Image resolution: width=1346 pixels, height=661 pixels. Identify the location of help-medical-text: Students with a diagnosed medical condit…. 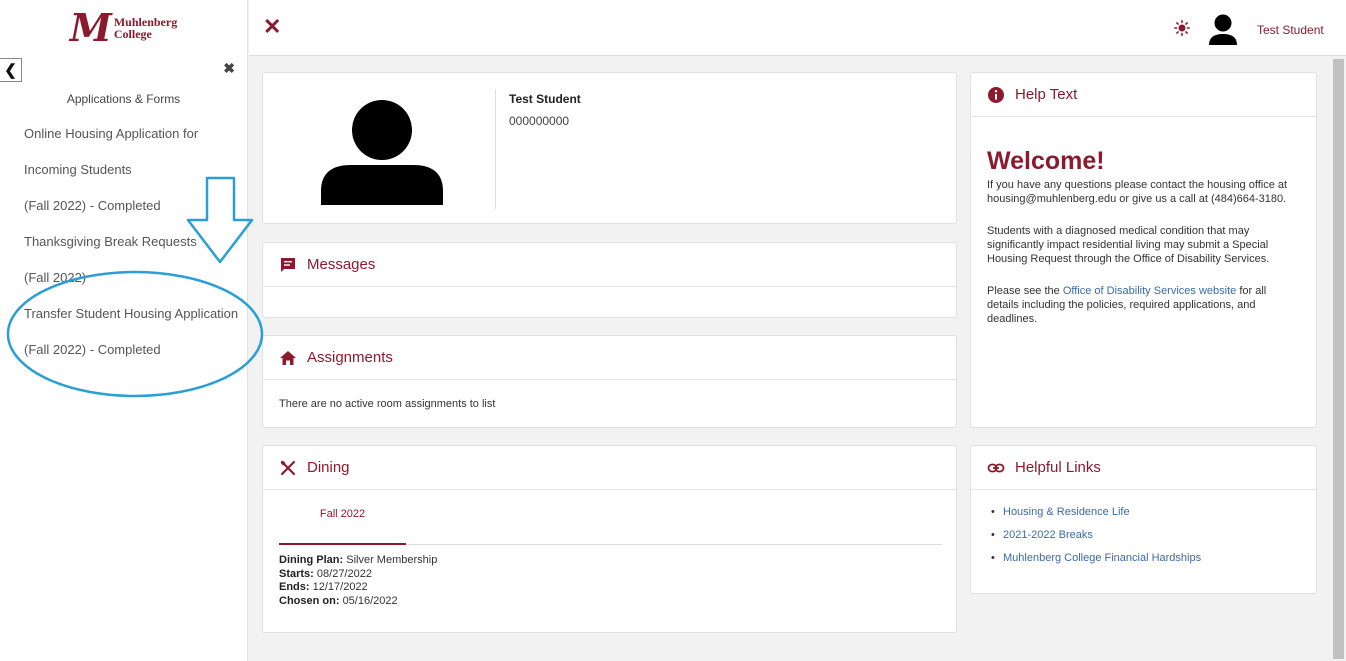
(1128, 245).